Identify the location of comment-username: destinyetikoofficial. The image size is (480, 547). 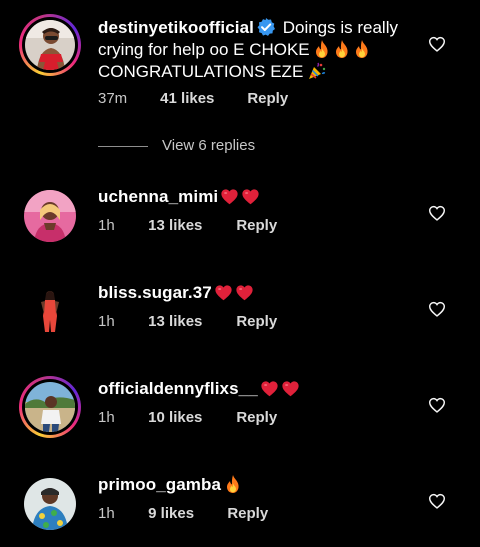
(176, 27).